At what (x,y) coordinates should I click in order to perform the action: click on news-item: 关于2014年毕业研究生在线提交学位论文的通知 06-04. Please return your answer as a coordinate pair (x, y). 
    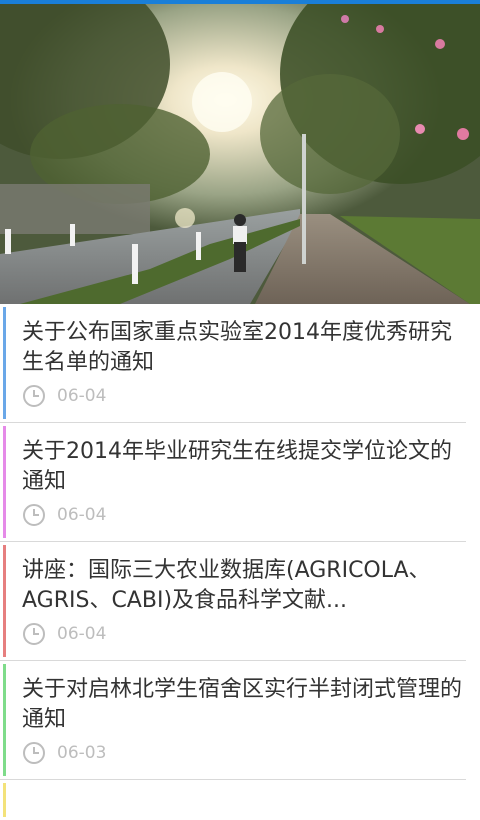
    Looking at the image, I should click on (233, 482).